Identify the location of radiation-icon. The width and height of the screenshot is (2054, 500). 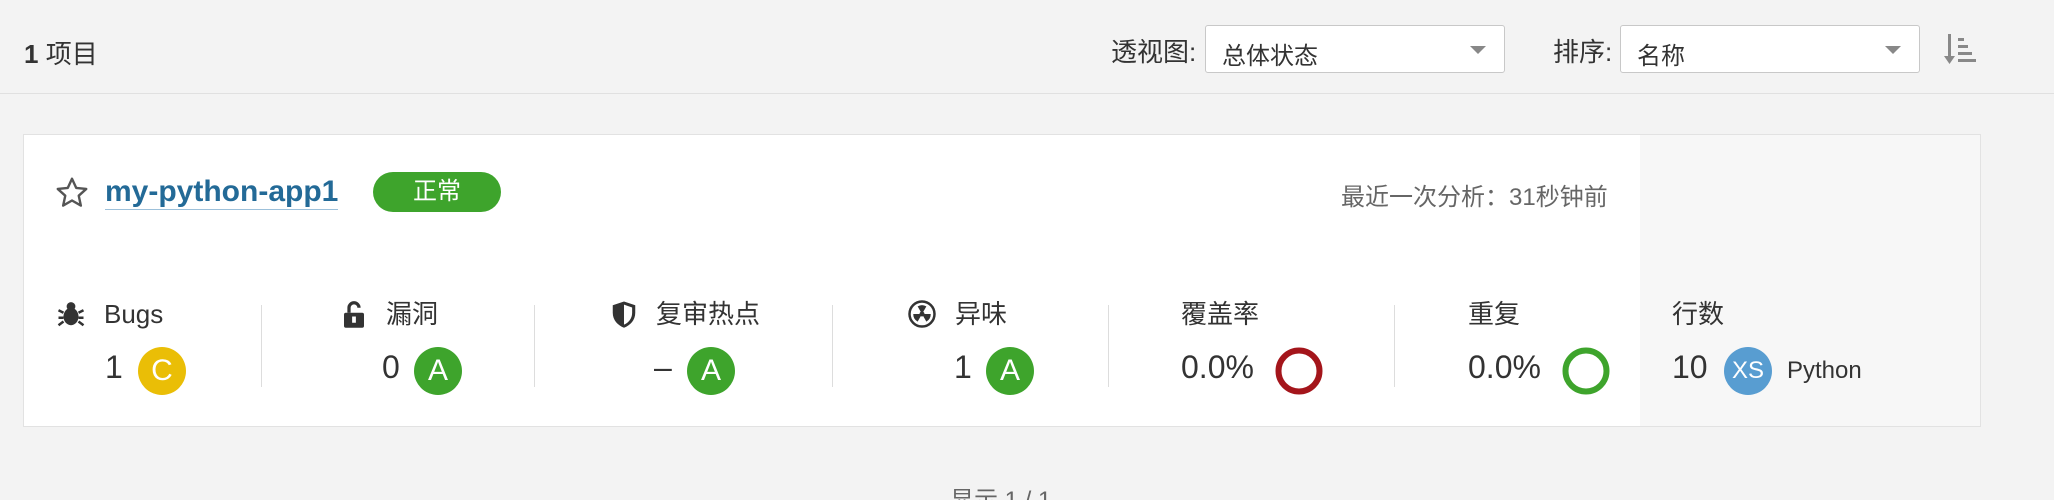
(922, 314).